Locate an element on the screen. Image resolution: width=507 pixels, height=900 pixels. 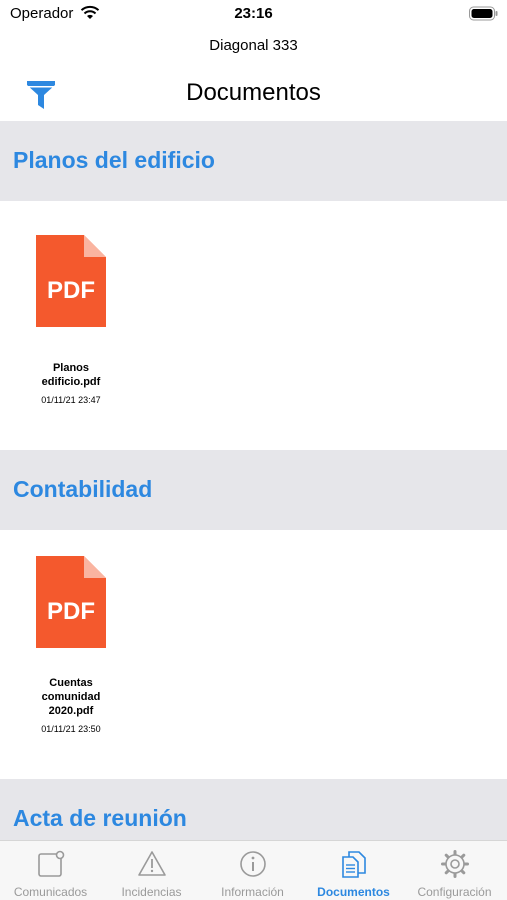
tab-comunicados: Comunicados is located at coordinates (50, 870).